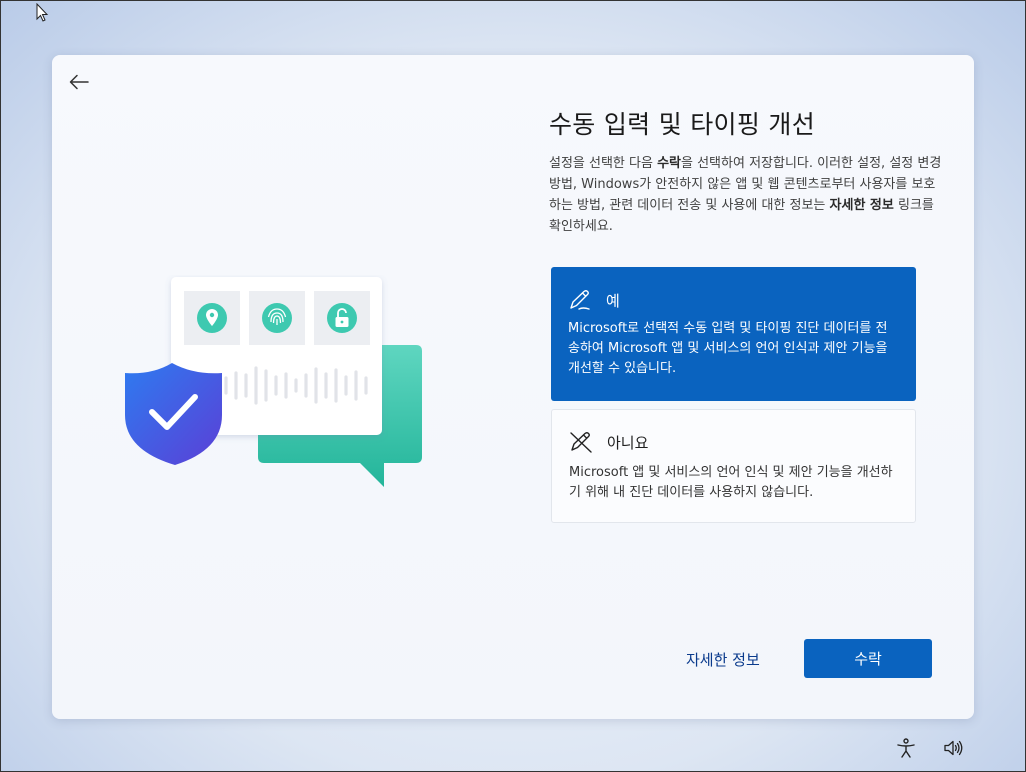  I want to click on location-pin-icon, so click(212, 318).